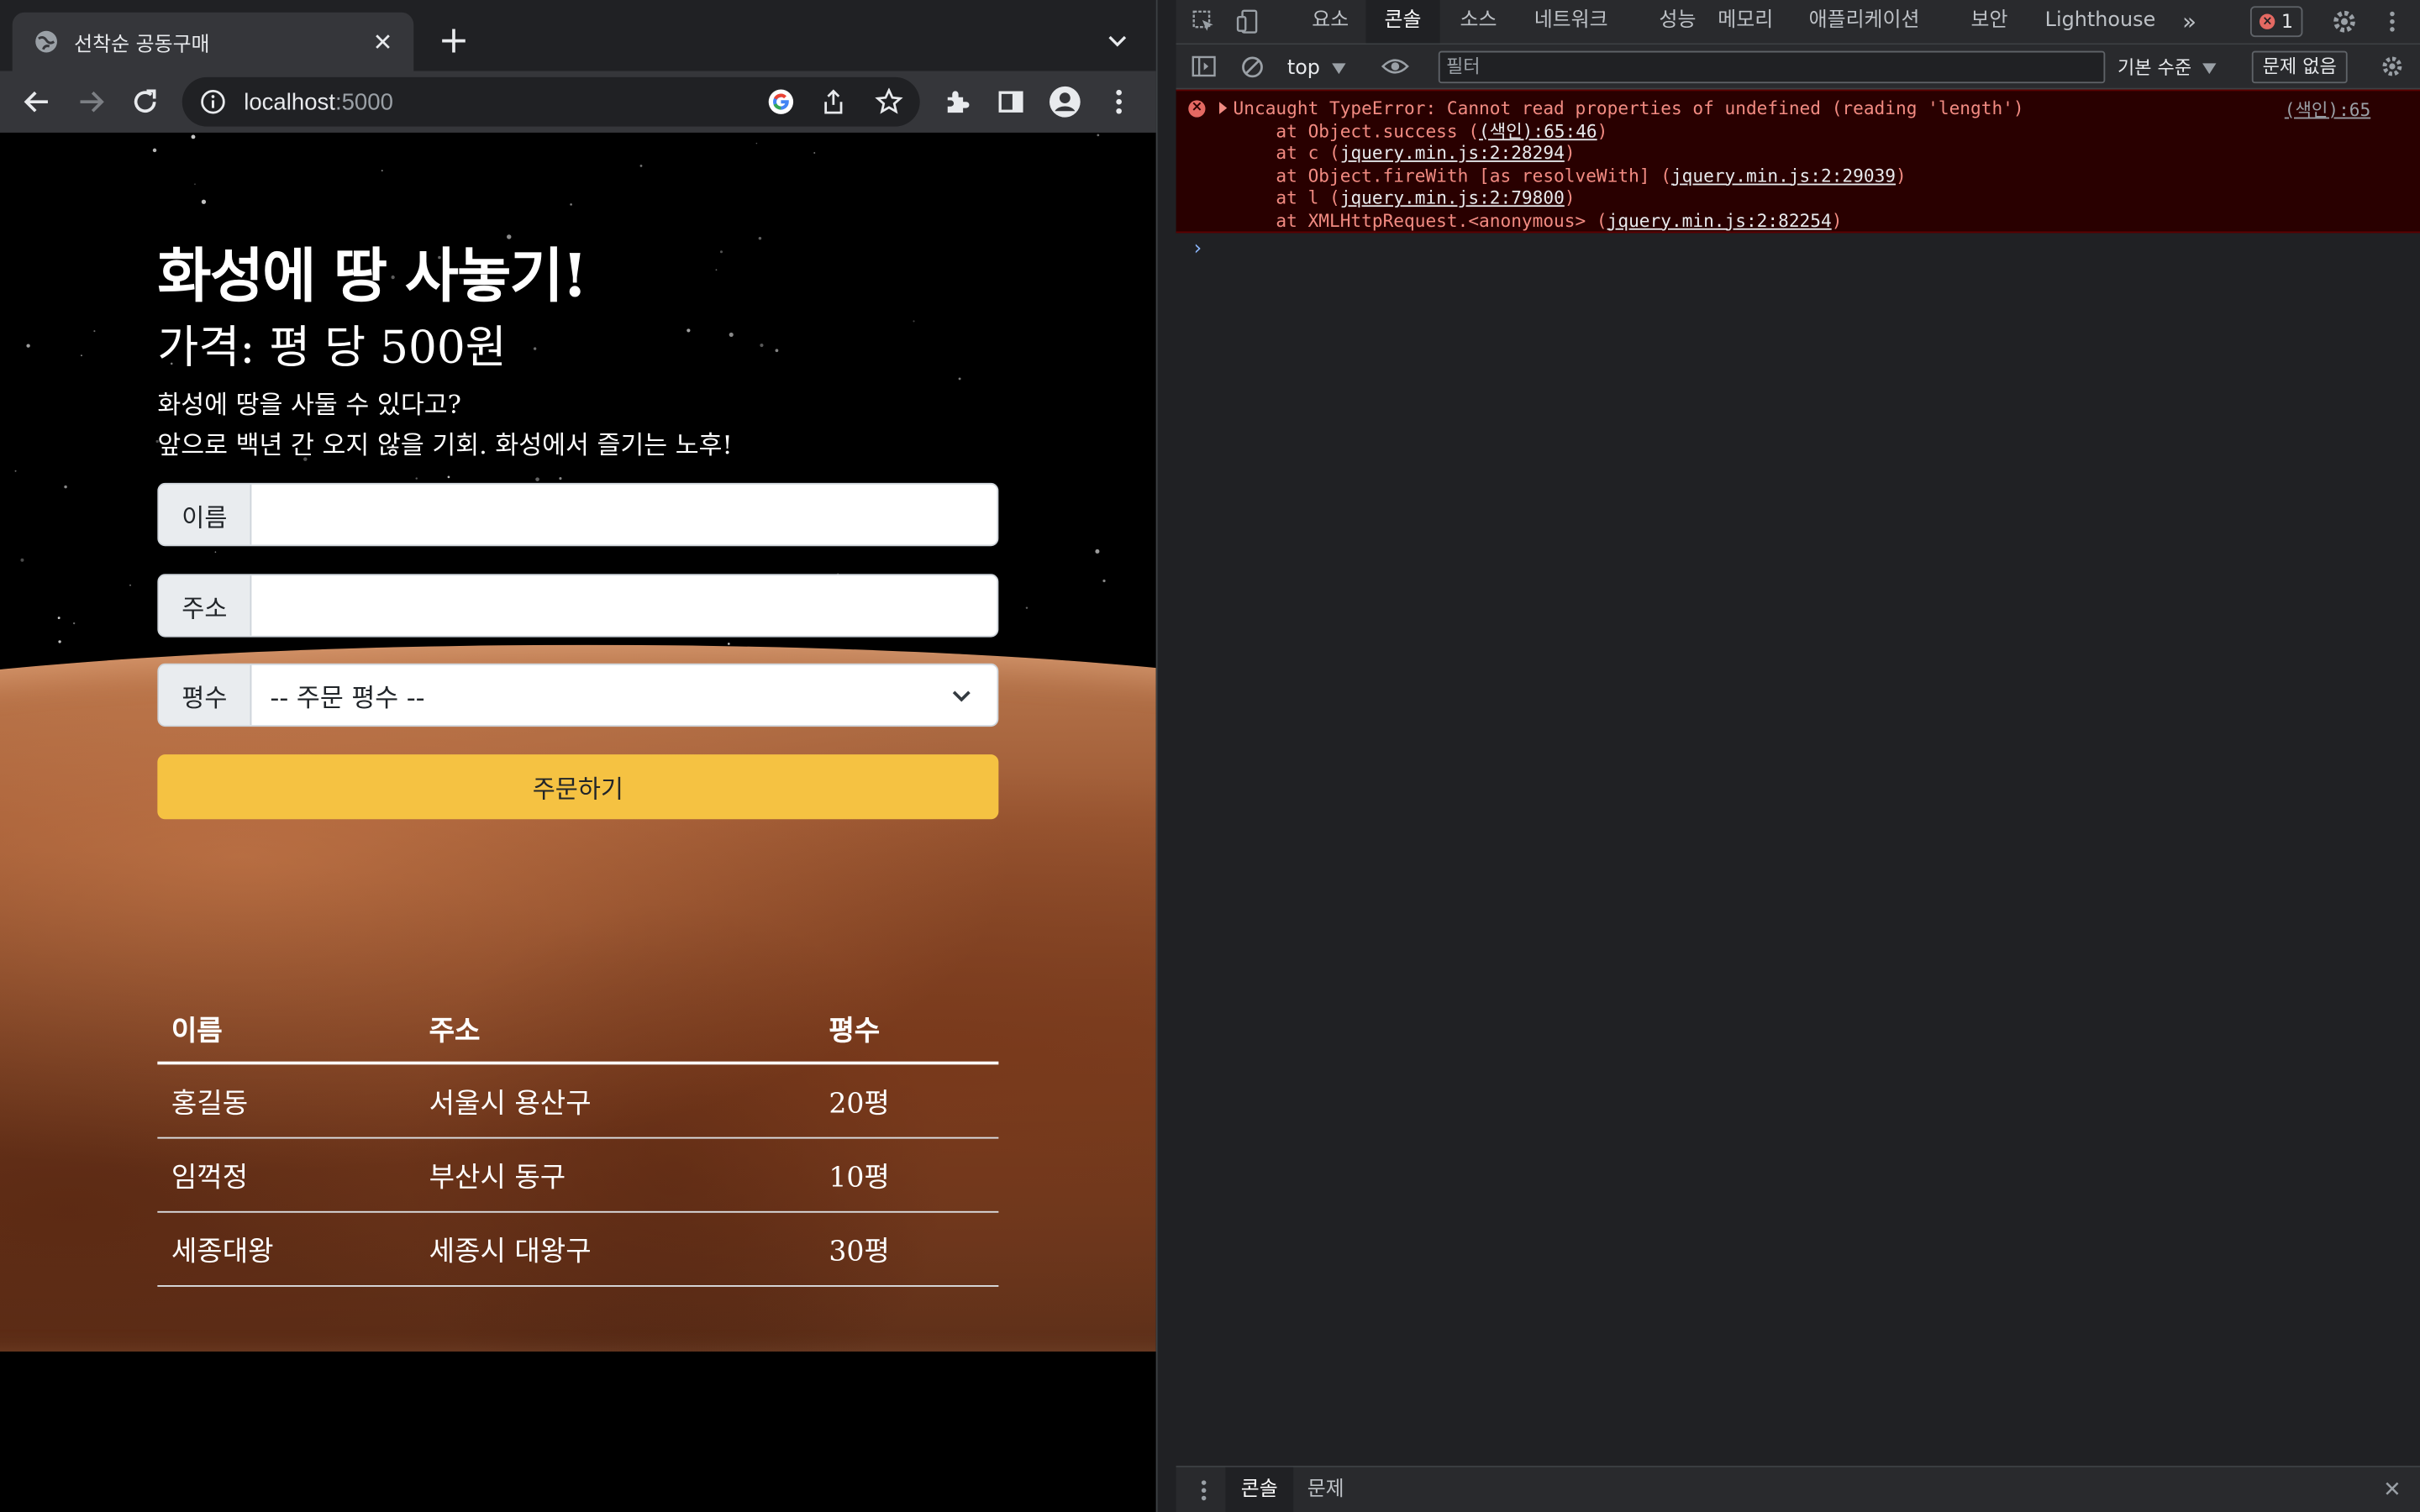 This screenshot has height=1512, width=2420. Describe the element at coordinates (1479, 21) in the screenshot. I see `devtools-tab-sources: 소스` at that location.